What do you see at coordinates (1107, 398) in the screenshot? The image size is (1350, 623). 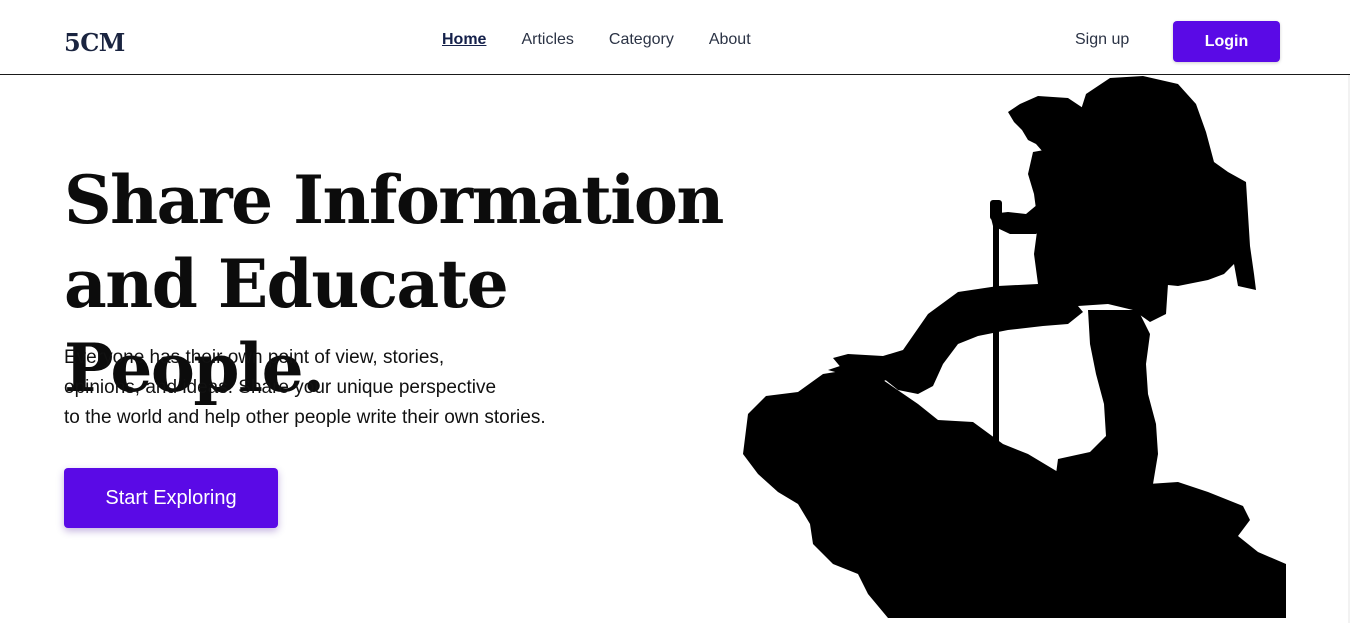 I see `hiker-back-leg` at bounding box center [1107, 398].